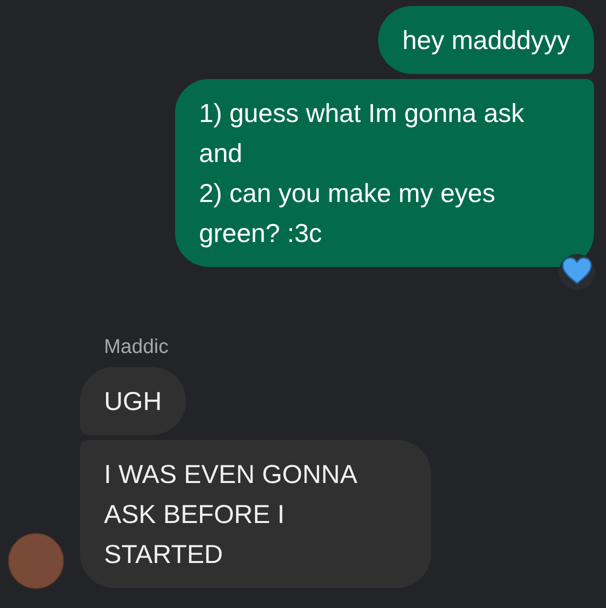  Describe the element at coordinates (255, 514) in the screenshot. I see `message-bubble: I WAS EVEN GONNA ASK BEFORE I STARTED` at that location.